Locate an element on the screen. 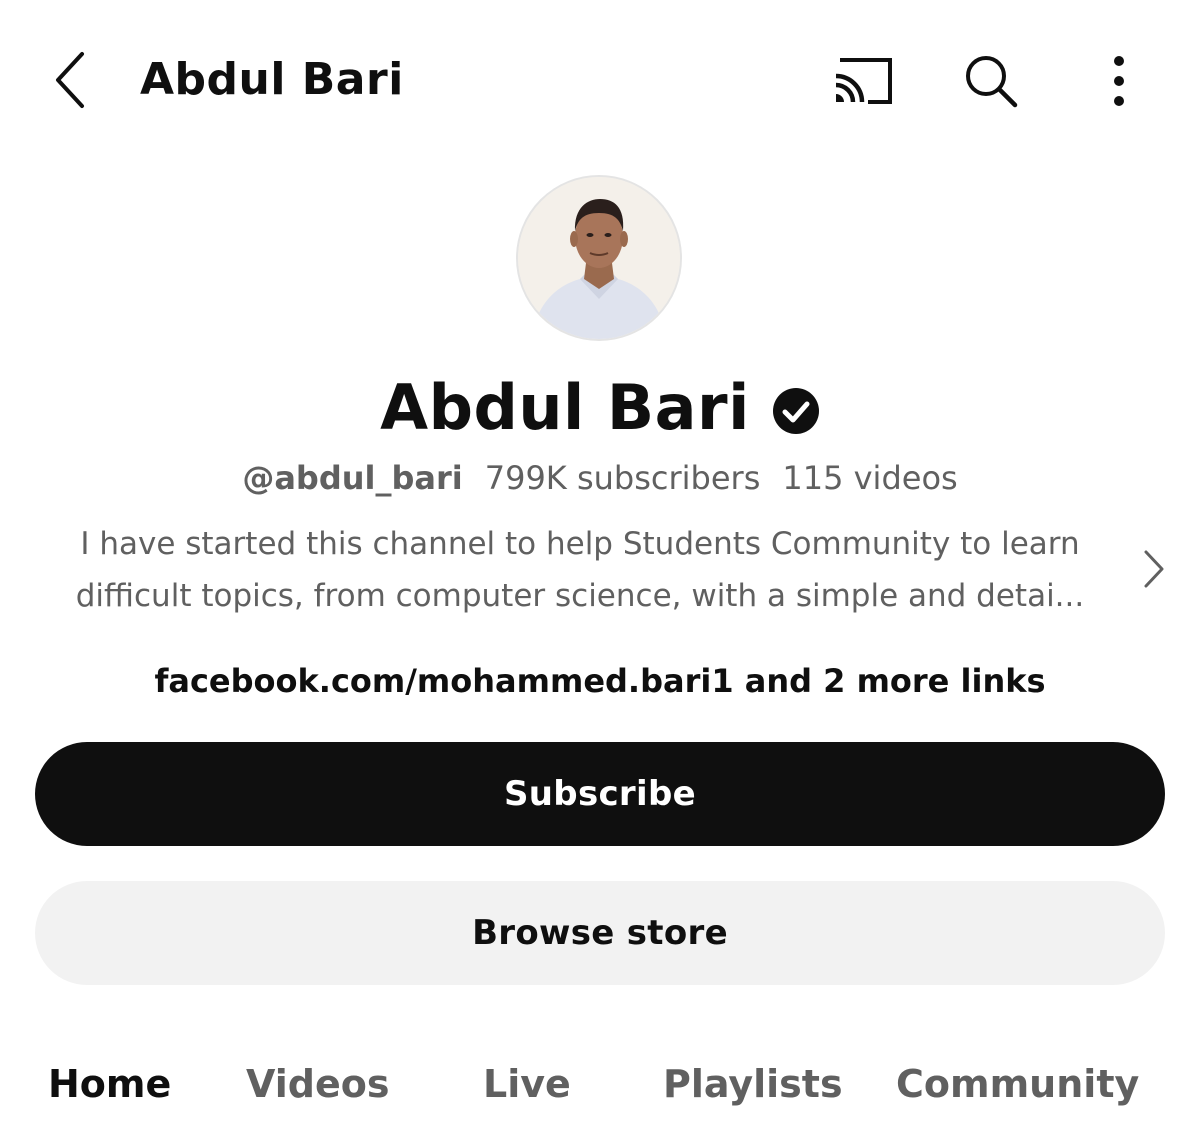 The width and height of the screenshot is (1200, 1142). tab-playlists: Playlists is located at coordinates (753, 1084).